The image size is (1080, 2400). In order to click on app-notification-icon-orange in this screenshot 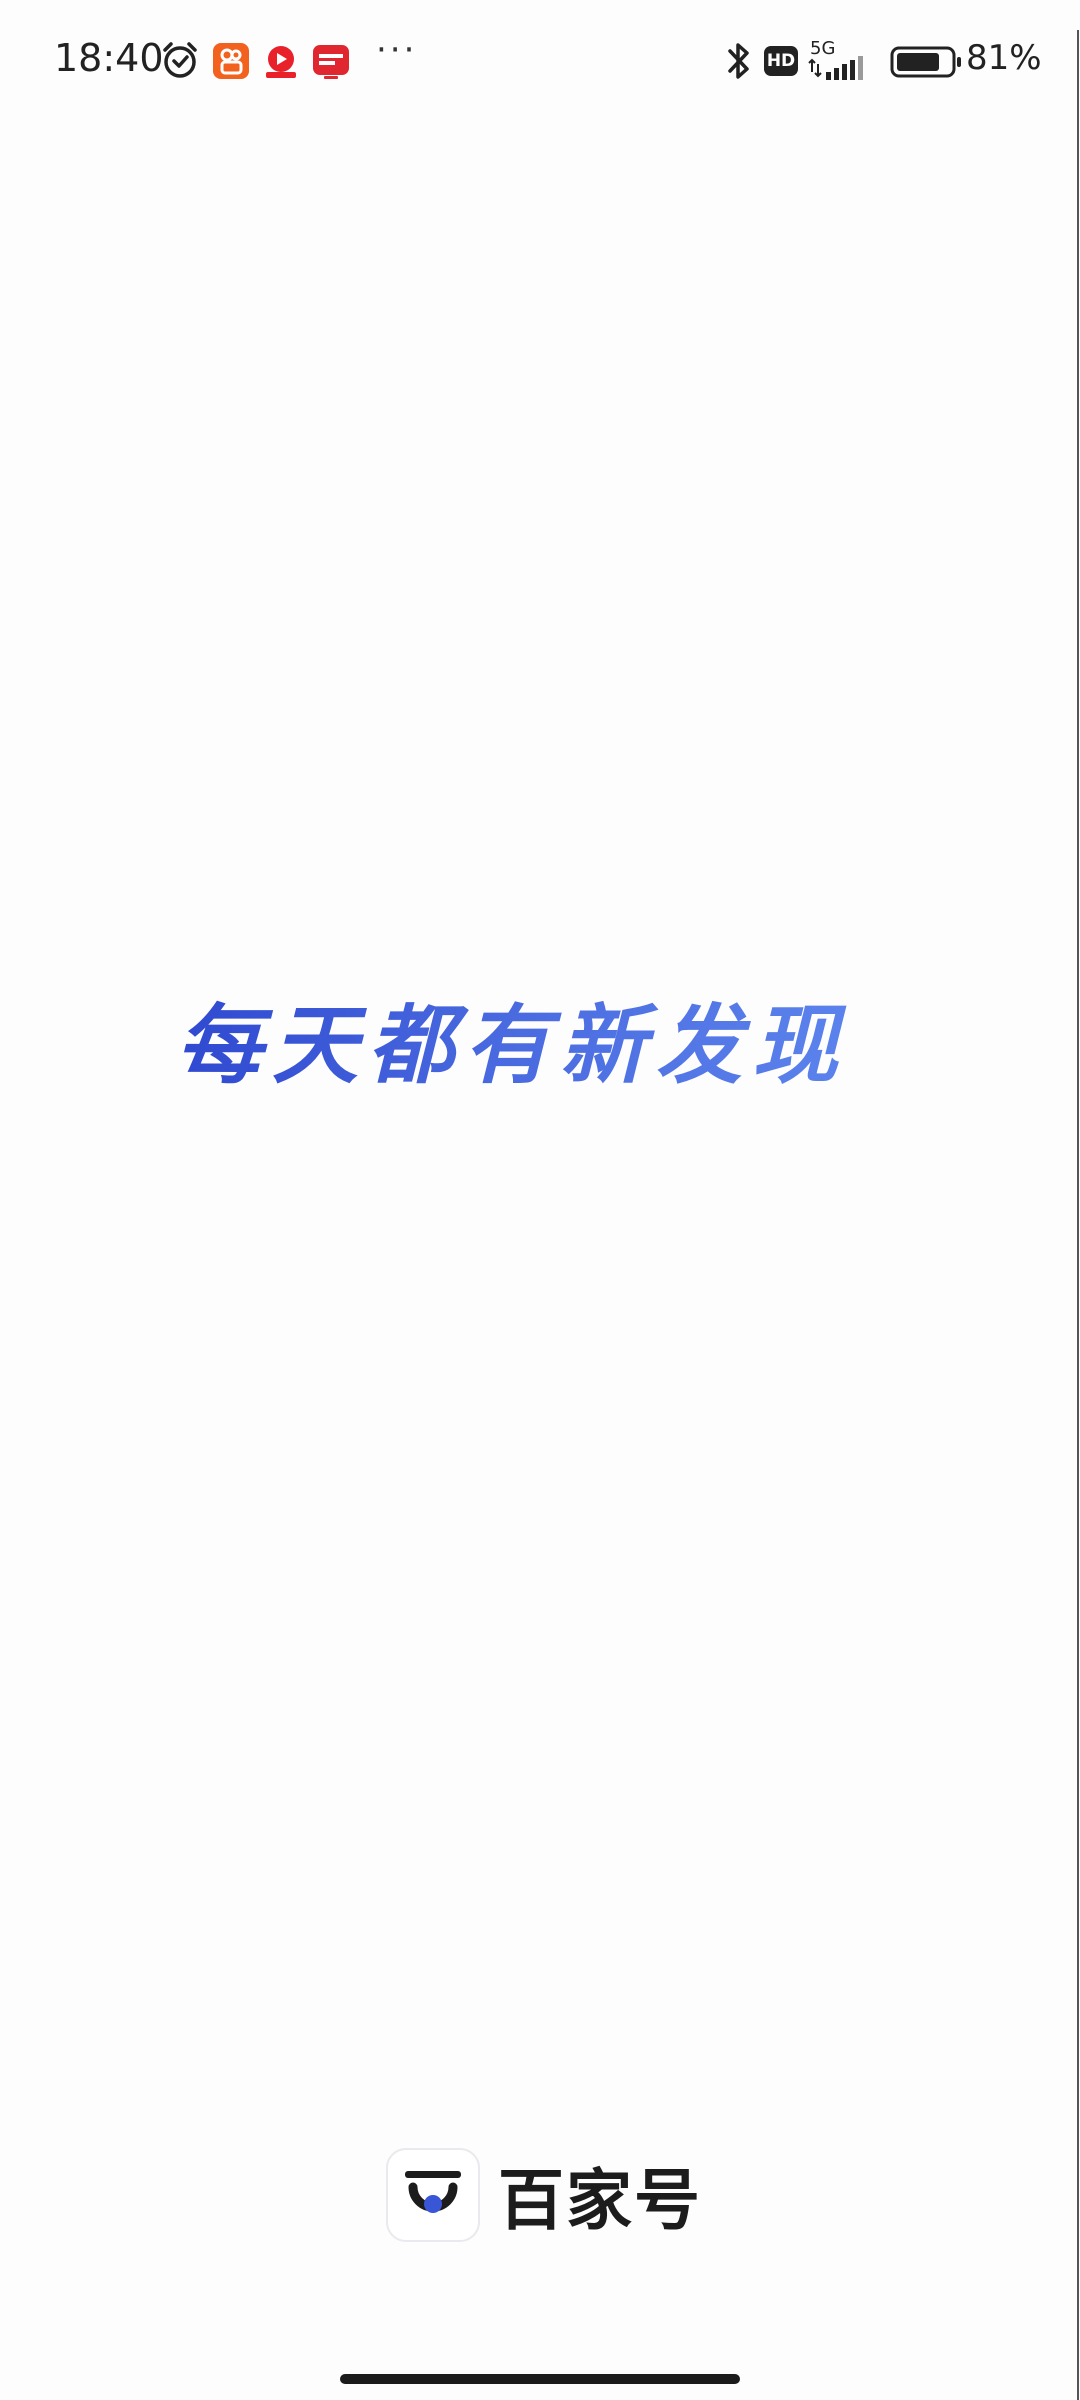, I will do `click(231, 61)`.